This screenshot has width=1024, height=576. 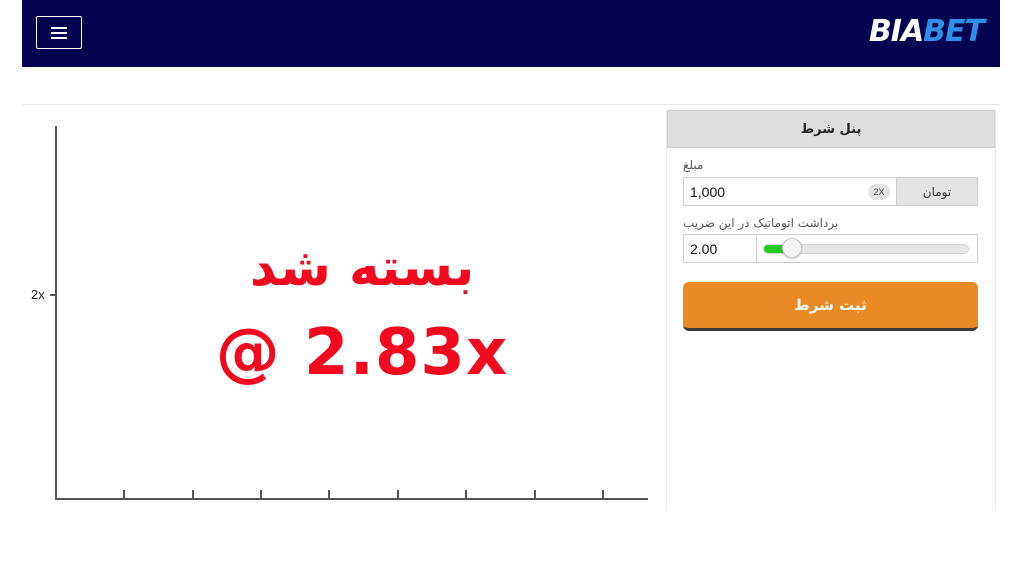 What do you see at coordinates (879, 192) in the screenshot?
I see `double-amount-button: 2X` at bounding box center [879, 192].